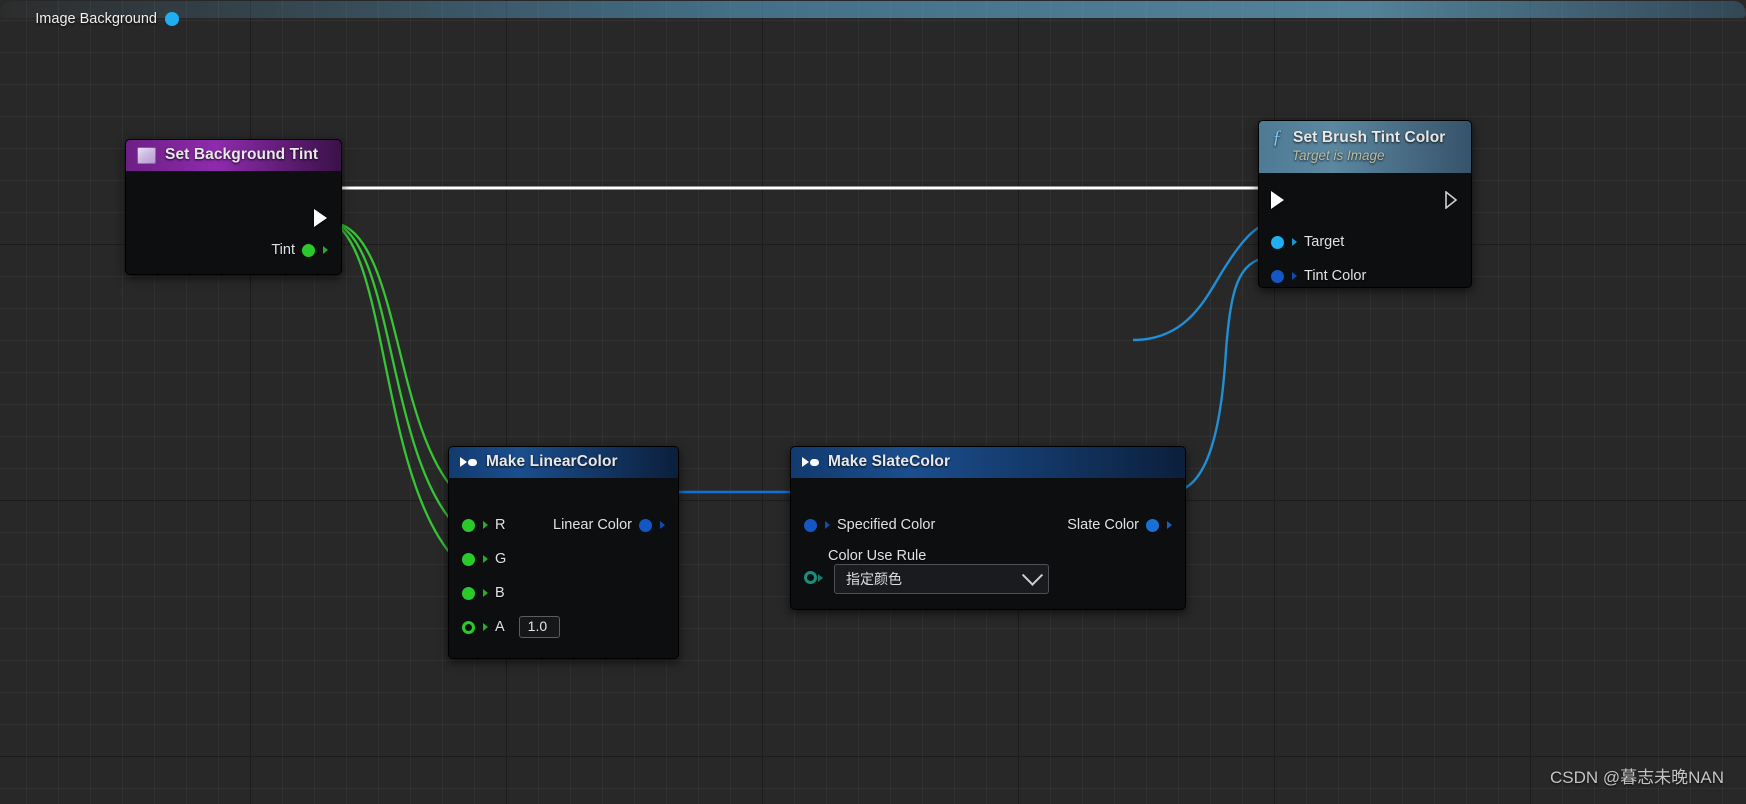 Image resolution: width=1746 pixels, height=804 pixels. Describe the element at coordinates (1335, 276) in the screenshot. I see `pin-label: Tint Color` at that location.